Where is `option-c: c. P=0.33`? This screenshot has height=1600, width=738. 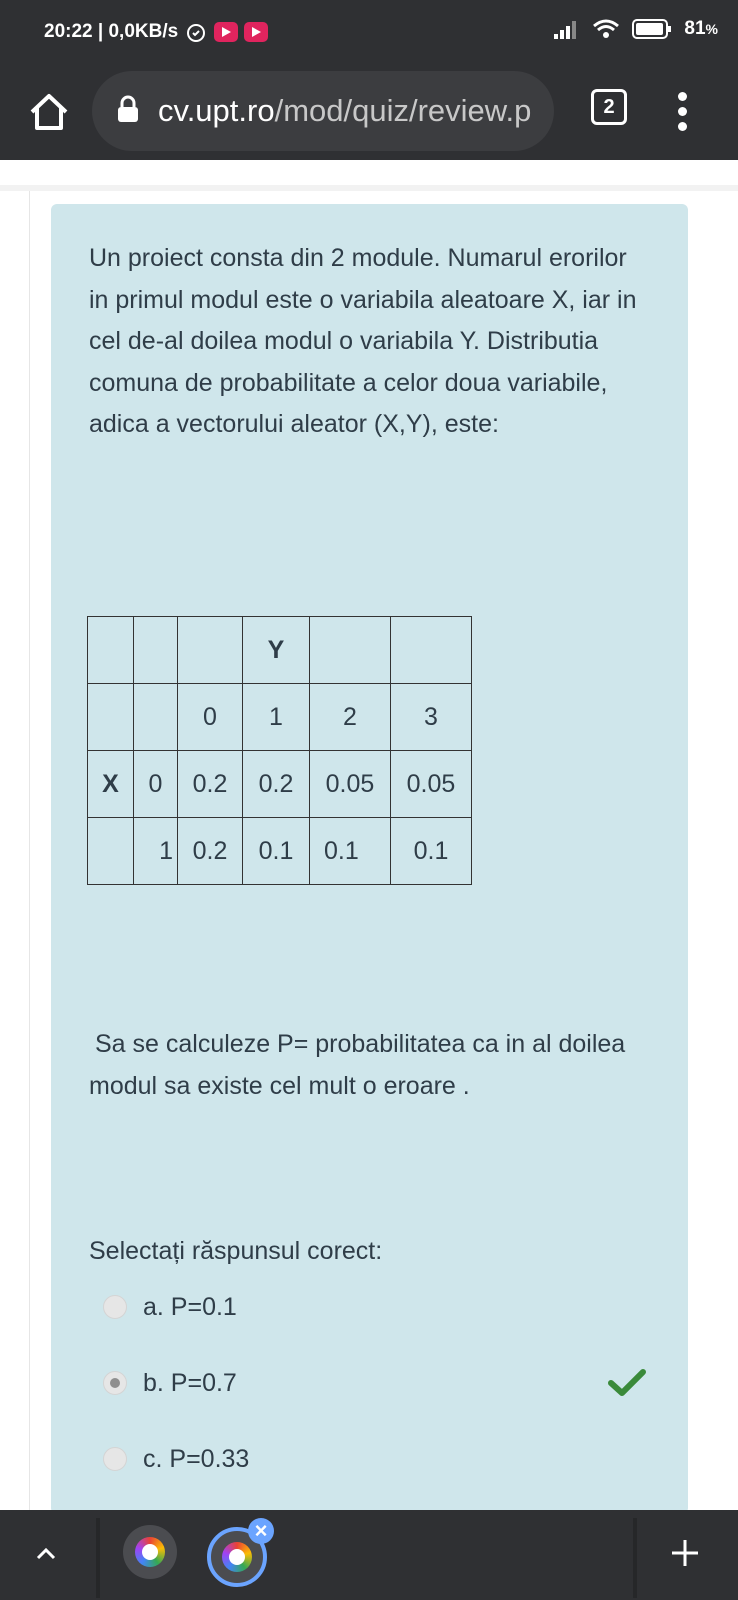
option-c: c. P=0.33 is located at coordinates (176, 1459).